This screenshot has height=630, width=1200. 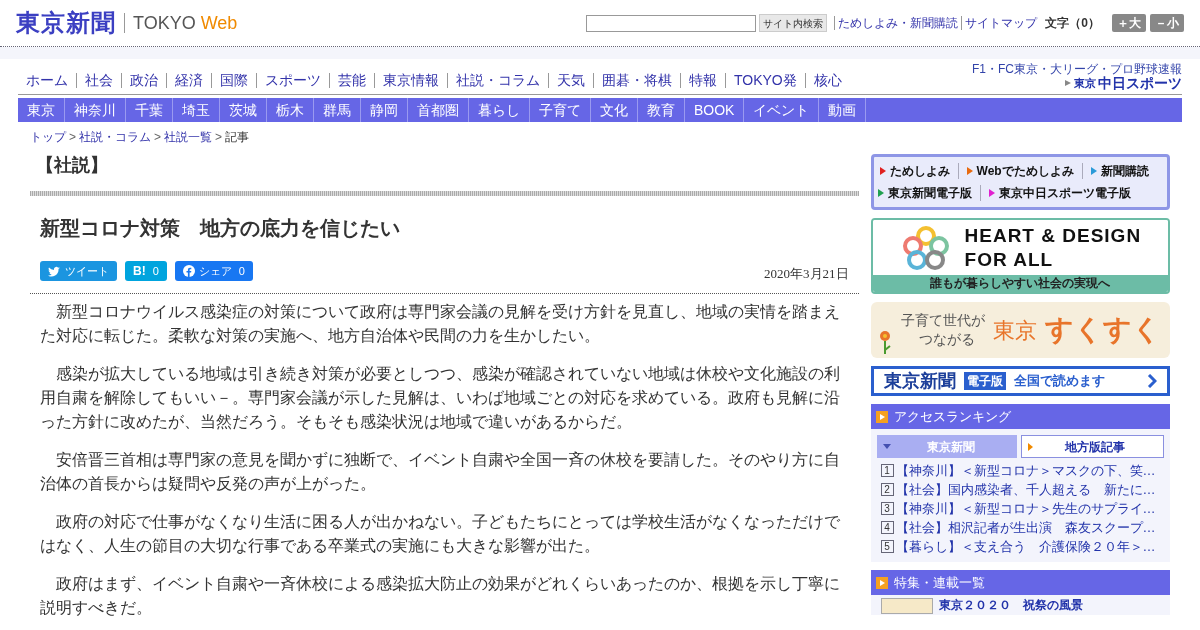 I want to click on region-link: 千葉, so click(x=149, y=110).